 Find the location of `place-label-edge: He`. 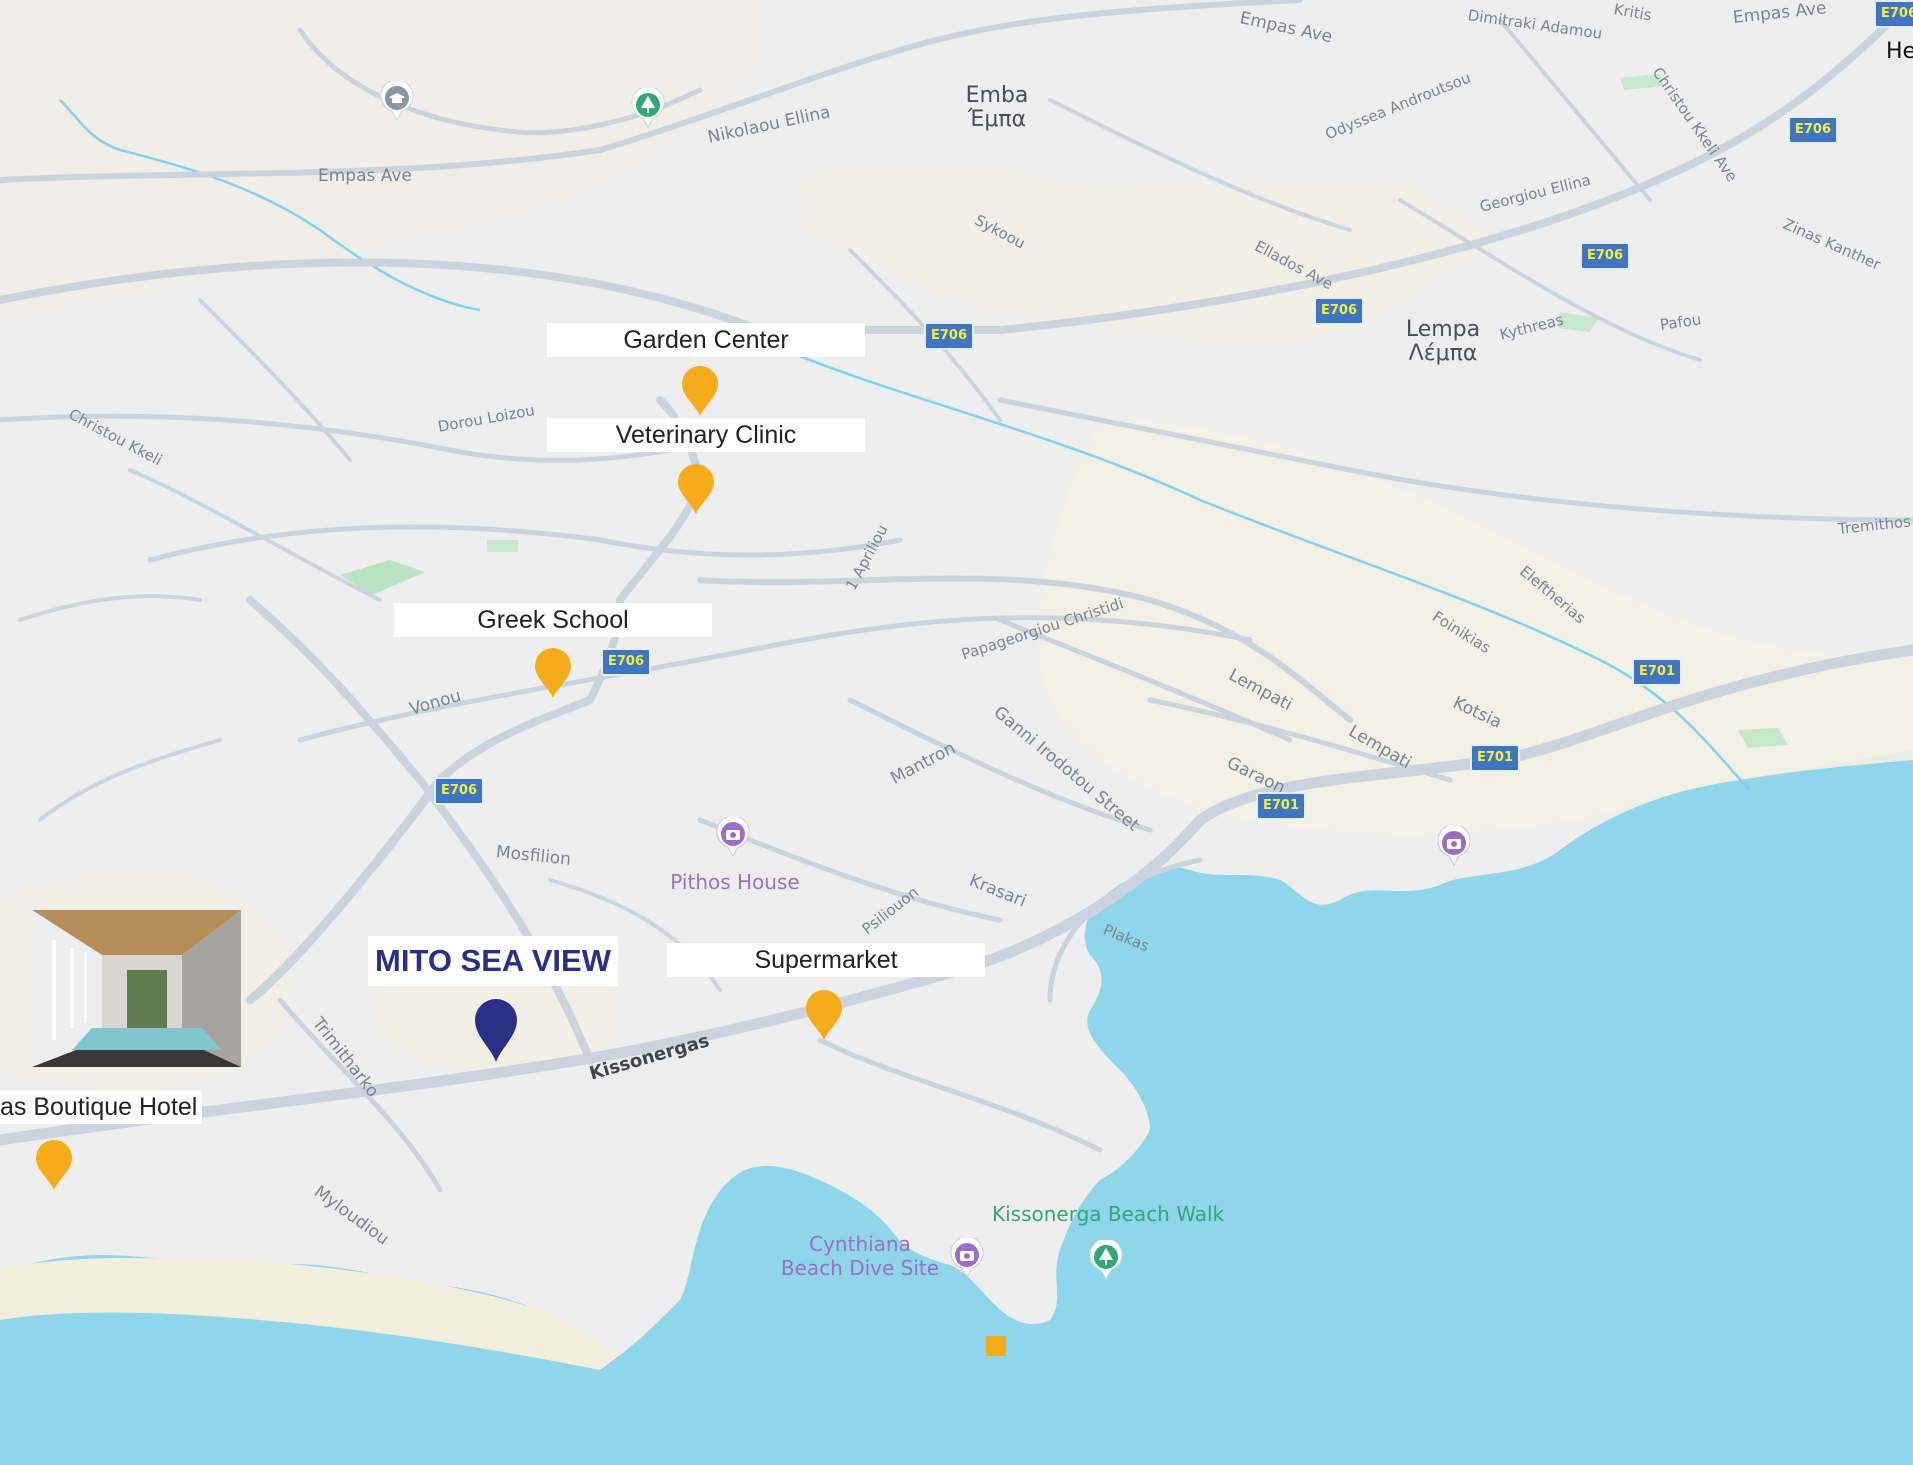

place-label-edge: He is located at coordinates (1899, 51).